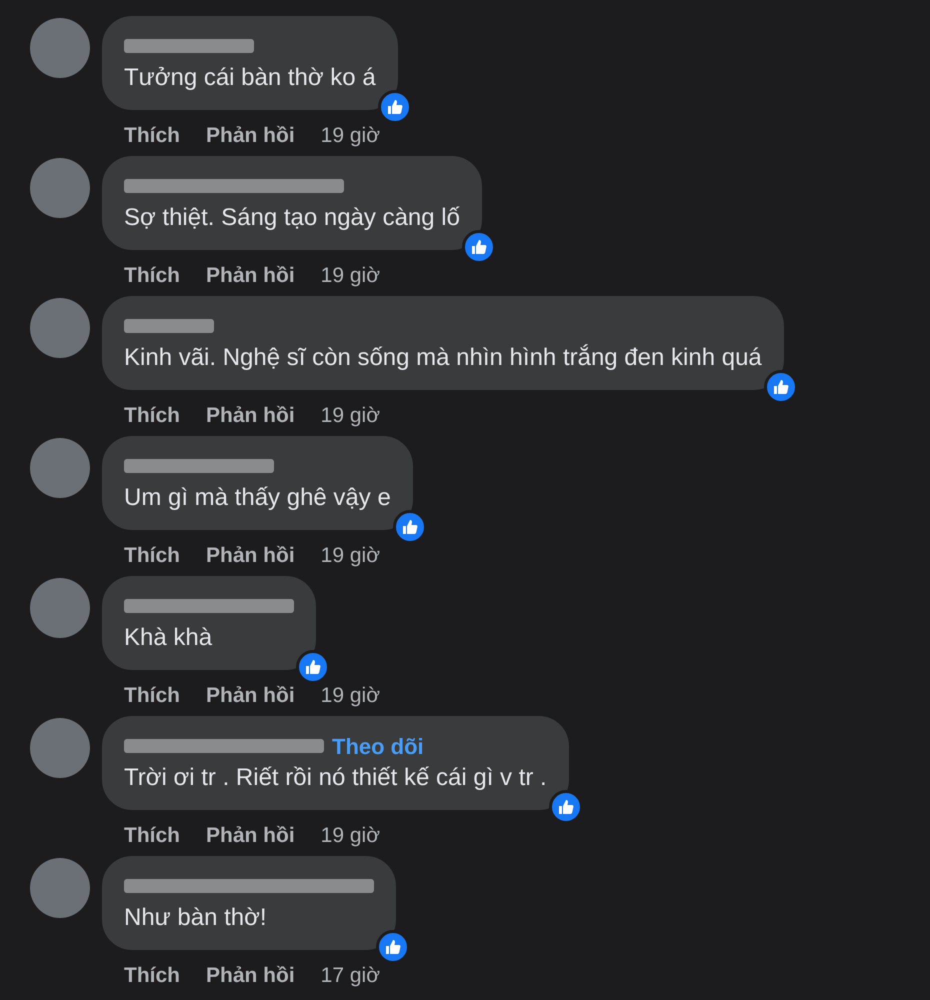 The height and width of the screenshot is (1000, 930). What do you see at coordinates (292, 218) in the screenshot?
I see `comment-text: Sợ thiệt. Sáng tạo ngày càng lố` at bounding box center [292, 218].